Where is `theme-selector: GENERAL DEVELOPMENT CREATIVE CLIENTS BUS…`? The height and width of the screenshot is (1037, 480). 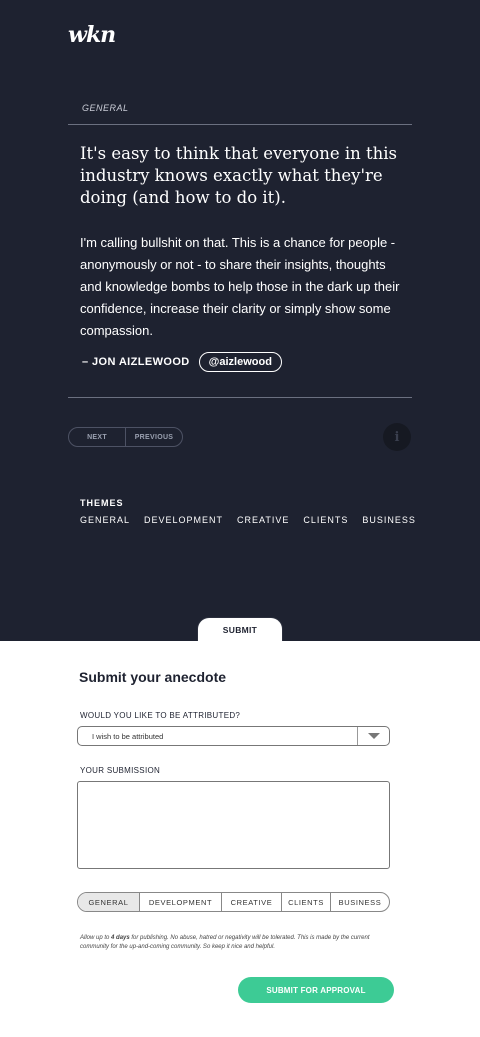 theme-selector: GENERAL DEVELOPMENT CREATIVE CLIENTS BUS… is located at coordinates (233, 902).